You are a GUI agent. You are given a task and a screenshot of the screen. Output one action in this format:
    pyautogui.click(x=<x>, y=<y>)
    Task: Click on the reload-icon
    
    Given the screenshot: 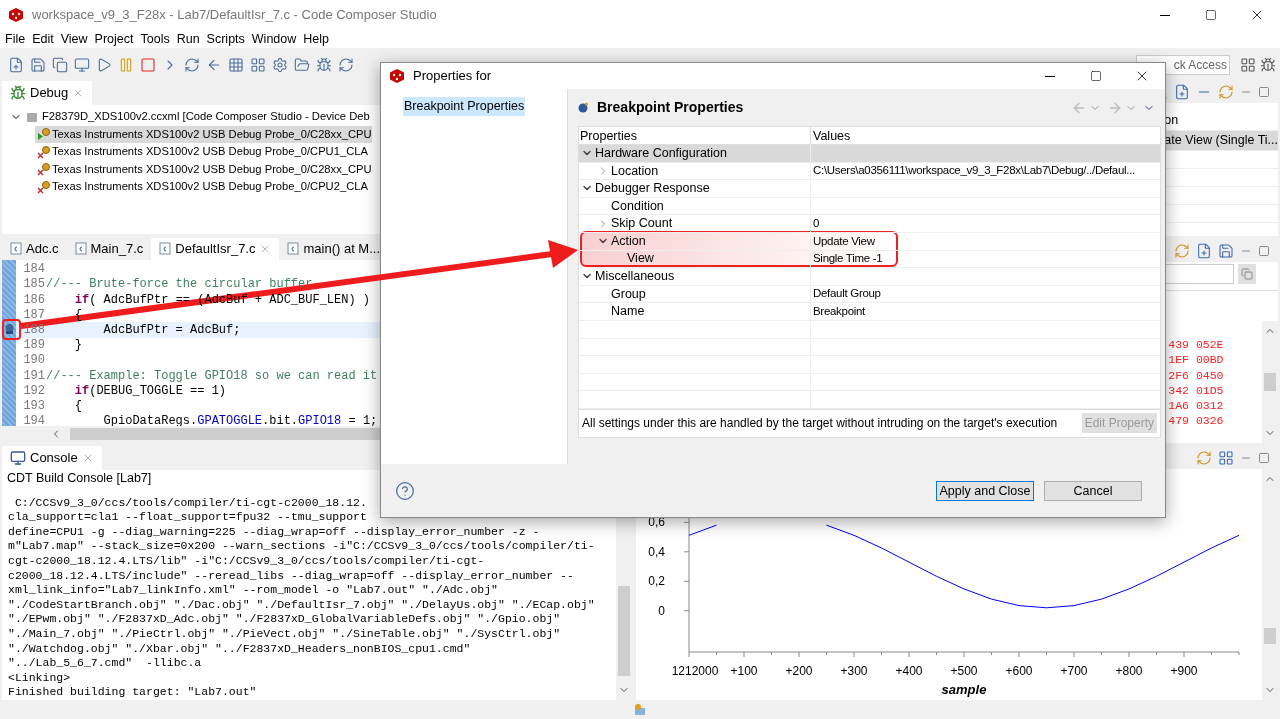 What is the action you would take?
    pyautogui.click(x=346, y=64)
    